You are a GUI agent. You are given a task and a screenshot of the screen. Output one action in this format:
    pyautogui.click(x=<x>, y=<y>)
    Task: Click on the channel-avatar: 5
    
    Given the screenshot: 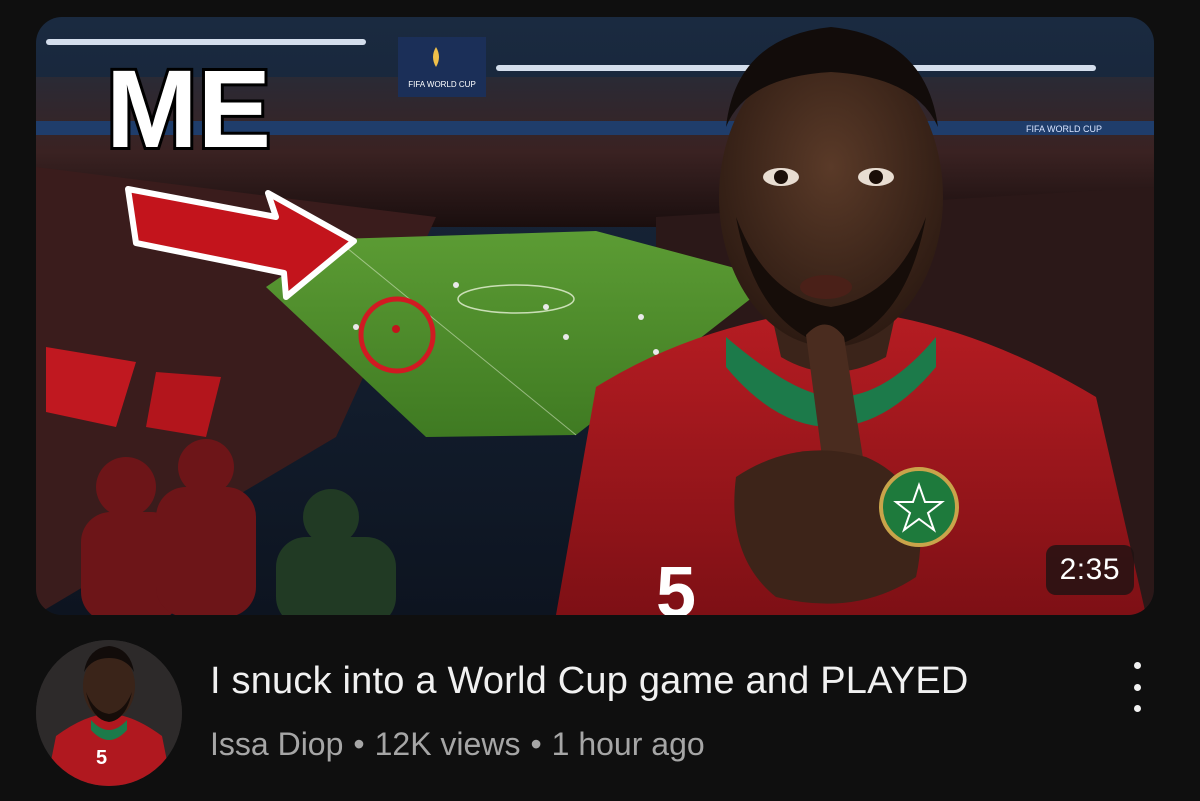 What is the action you would take?
    pyautogui.click(x=109, y=713)
    